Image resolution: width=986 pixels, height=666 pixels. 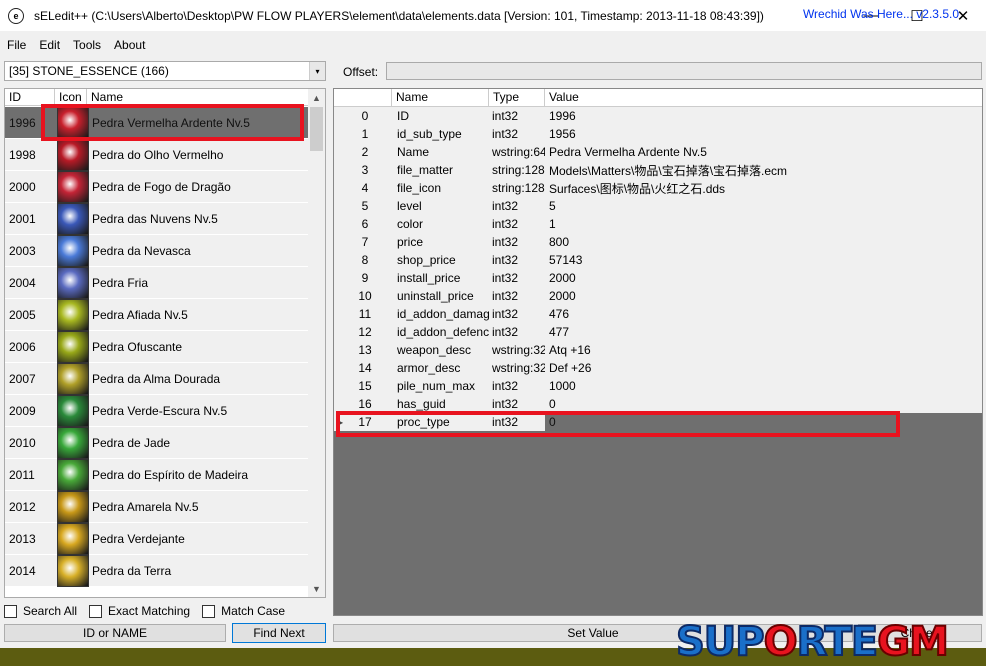 I want to click on field-value: 5, so click(x=763, y=206).